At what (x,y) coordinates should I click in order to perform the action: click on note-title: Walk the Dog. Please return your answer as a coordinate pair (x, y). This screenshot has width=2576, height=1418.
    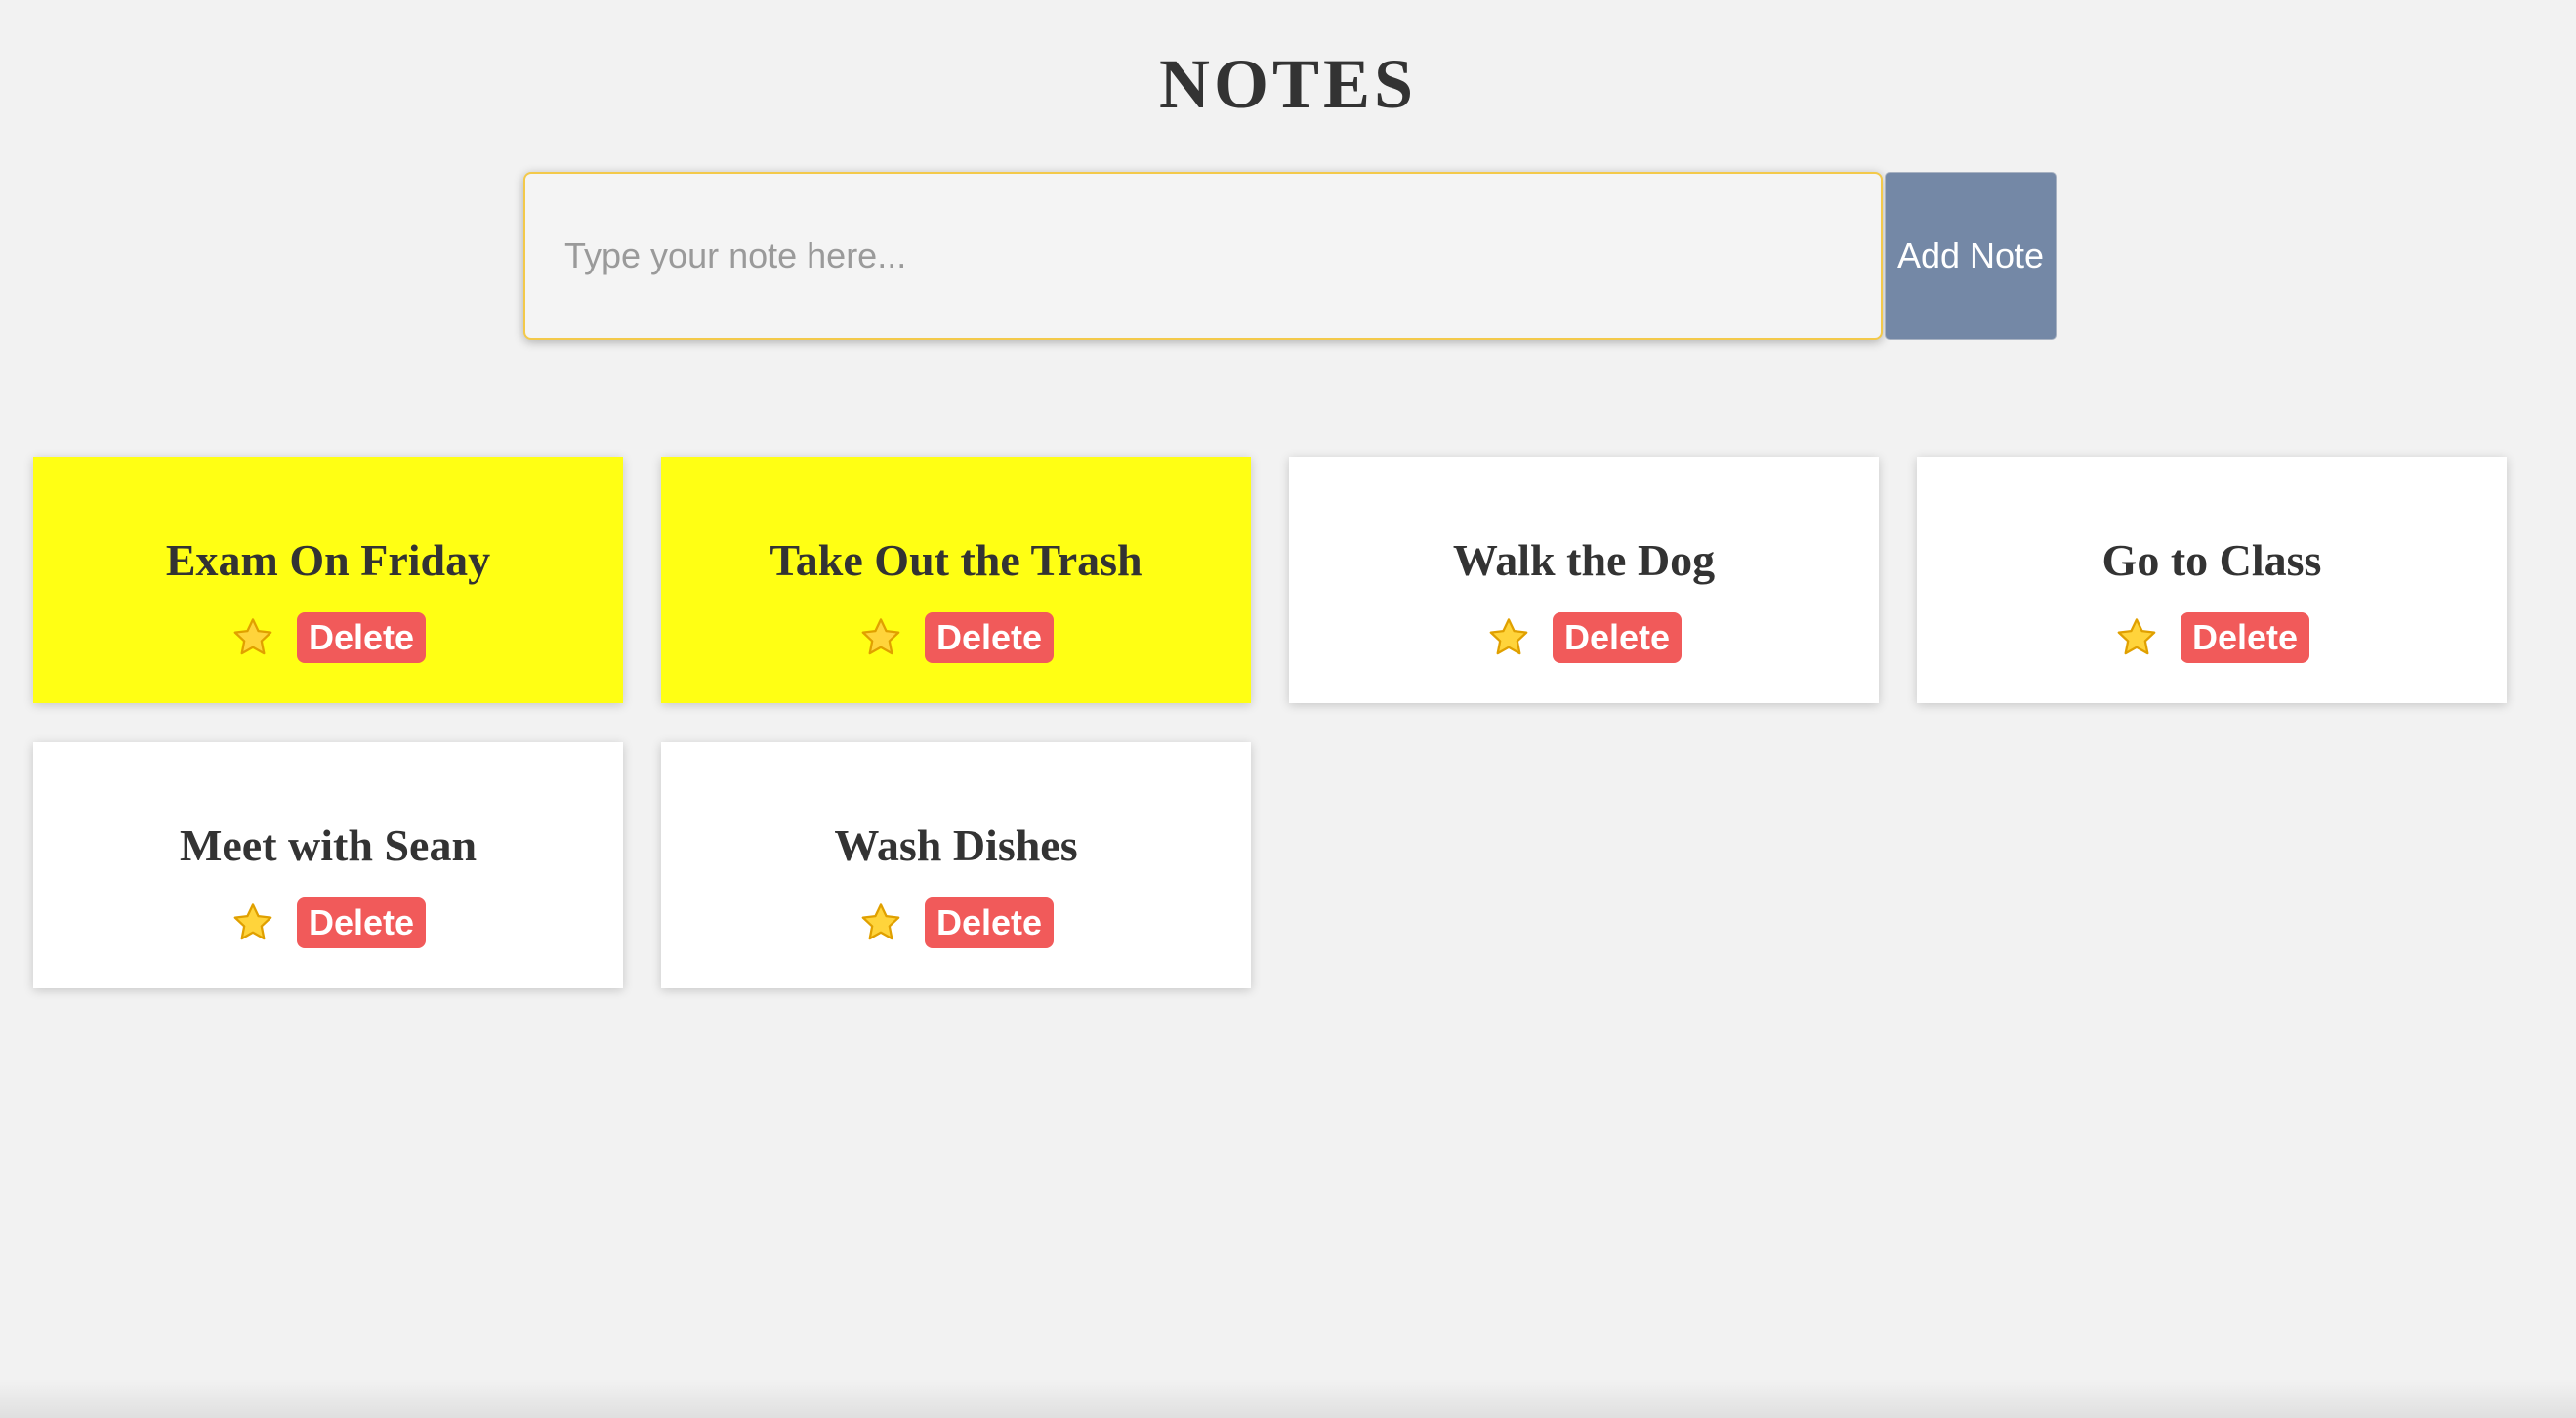
    Looking at the image, I should click on (1584, 560).